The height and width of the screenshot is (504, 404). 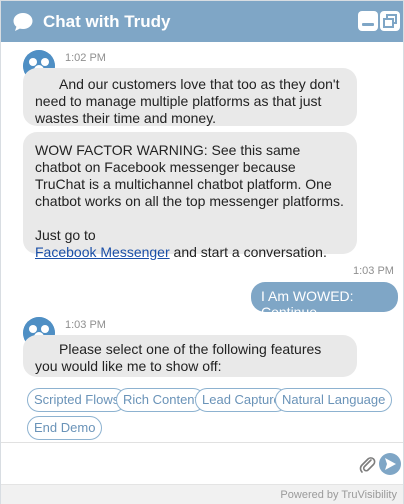 I want to click on popout-icon, so click(x=390, y=21).